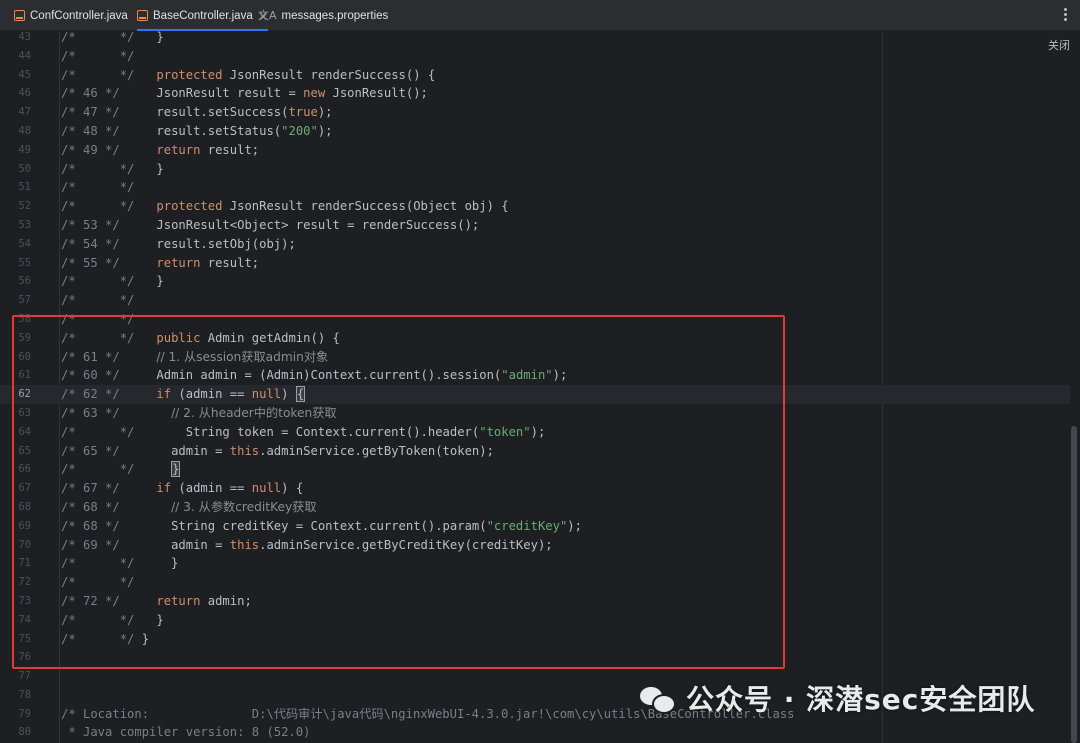 This screenshot has width=1080, height=743. What do you see at coordinates (535, 37) in the screenshot?
I see `code-line: 43 /* */ }` at bounding box center [535, 37].